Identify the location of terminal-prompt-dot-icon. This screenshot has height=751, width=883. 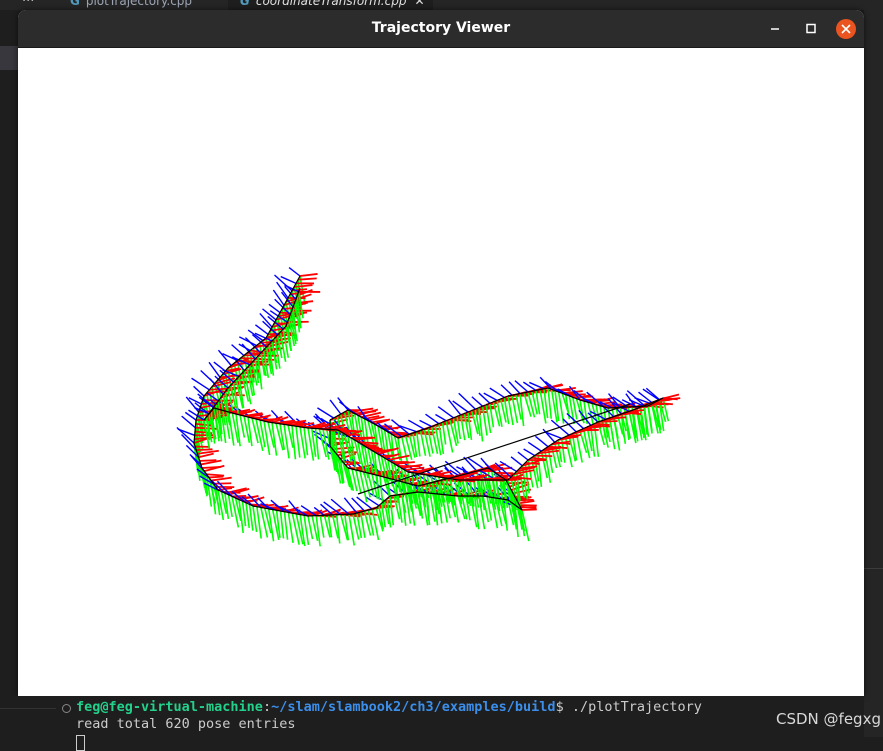
(66, 708).